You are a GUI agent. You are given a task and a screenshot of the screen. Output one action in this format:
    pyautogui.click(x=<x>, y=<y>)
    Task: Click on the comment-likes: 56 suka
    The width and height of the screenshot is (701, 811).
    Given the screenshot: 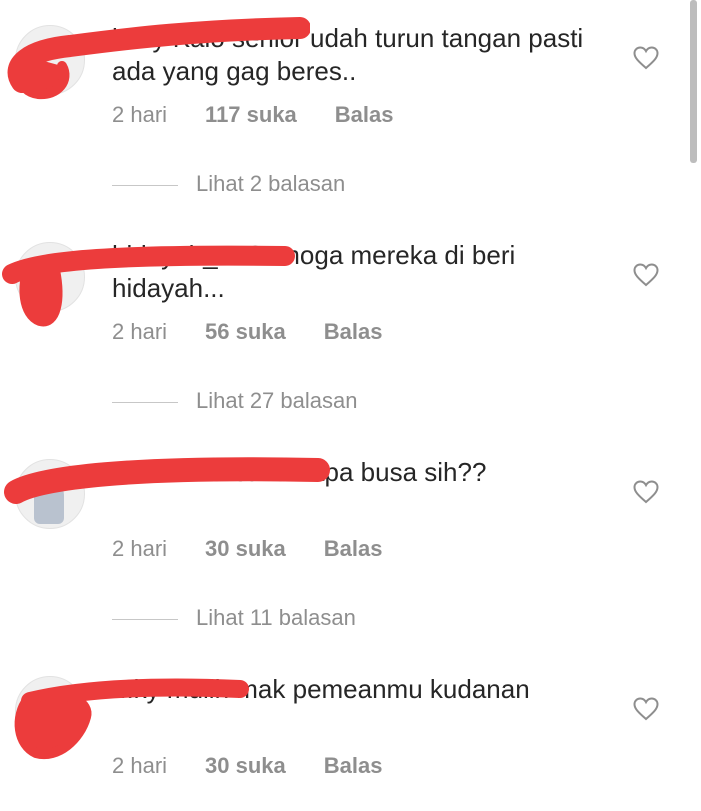 What is the action you would take?
    pyautogui.click(x=245, y=332)
    